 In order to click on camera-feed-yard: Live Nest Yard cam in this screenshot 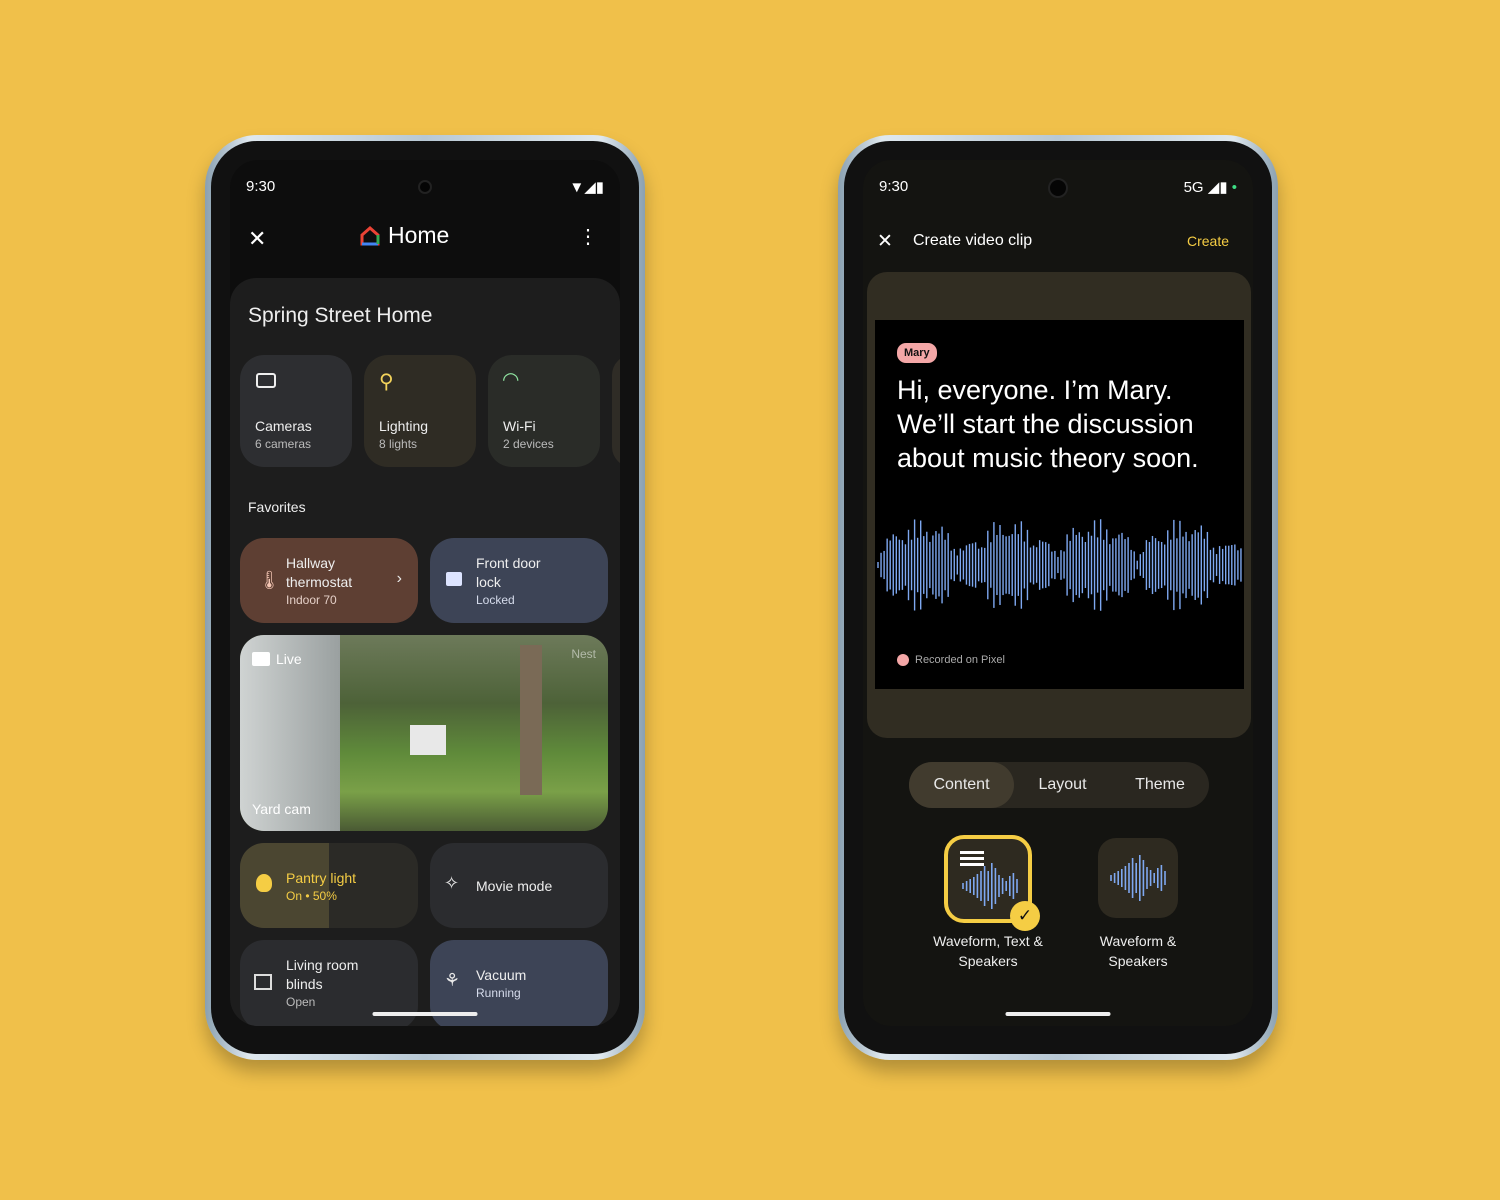, I will do `click(424, 733)`.